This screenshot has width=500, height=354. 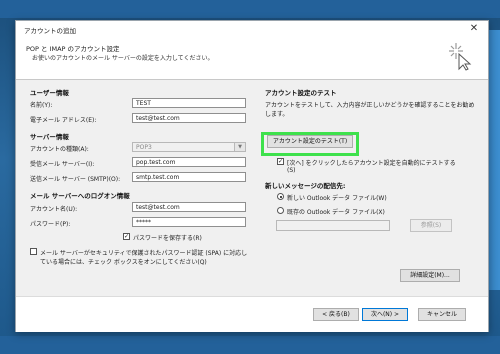 I want to click on spa-label-line1: メール サーバーがセキュリティで保護されたパスワード認証 (SPA) に対応し, so click(x=144, y=253).